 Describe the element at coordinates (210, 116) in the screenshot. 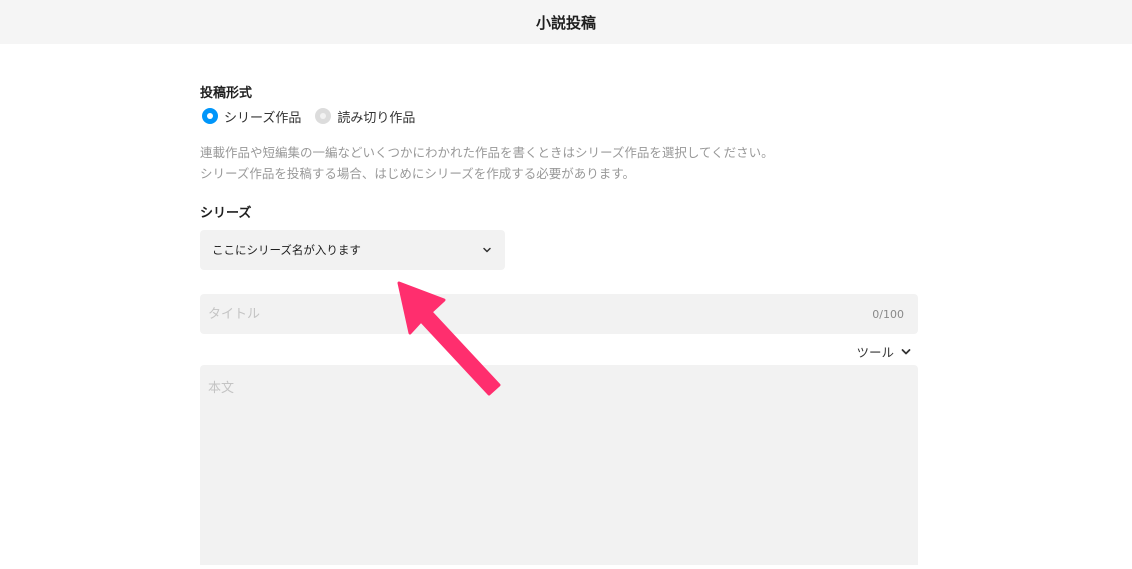

I see `radio-selected-icon` at that location.